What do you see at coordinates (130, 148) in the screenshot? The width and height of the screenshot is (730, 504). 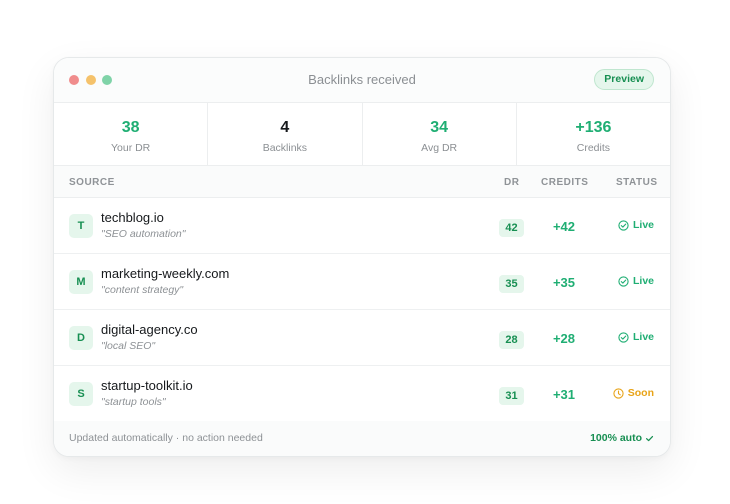 I see `stat-label: Your DR` at bounding box center [130, 148].